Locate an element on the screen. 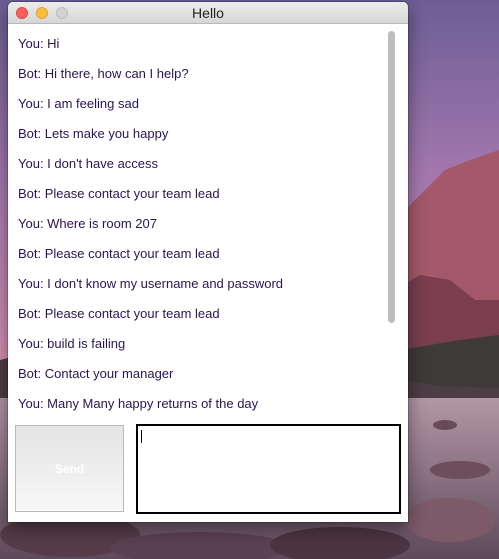 The height and width of the screenshot is (559, 499). chat-message: You: I don't have access is located at coordinates (88, 163).